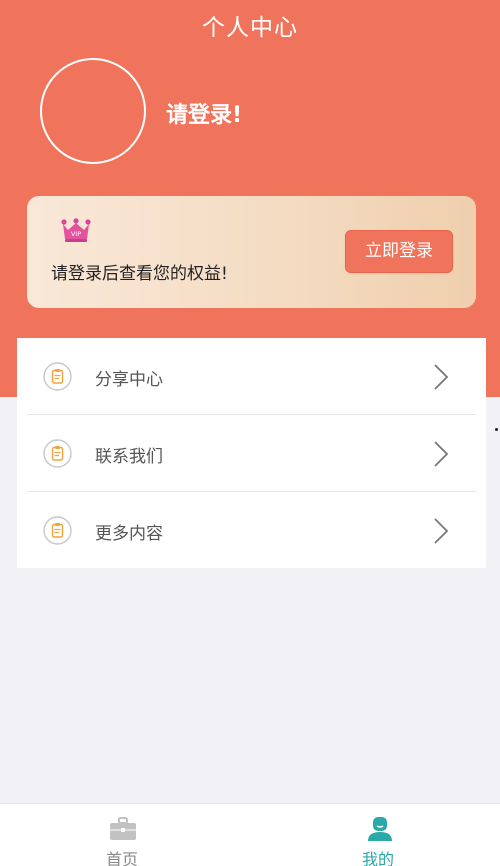 This screenshot has height=866, width=500. What do you see at coordinates (123, 828) in the screenshot?
I see `briefcase-icon` at bounding box center [123, 828].